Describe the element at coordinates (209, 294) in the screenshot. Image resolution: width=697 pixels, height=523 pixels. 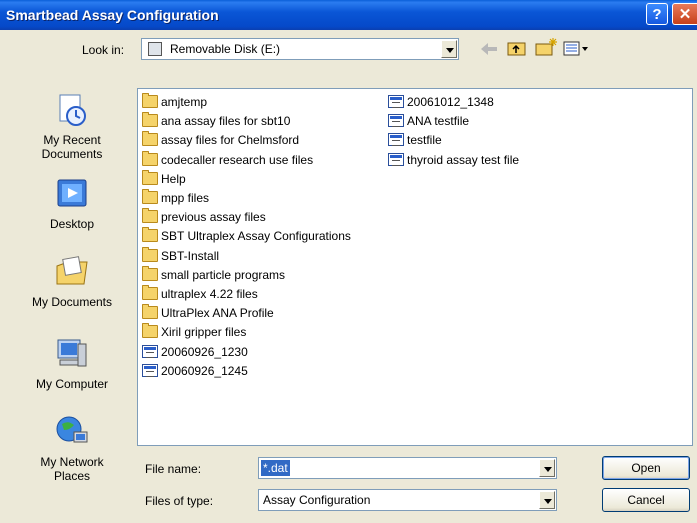
I see `item-label: ultraplex 4.22 files` at that location.